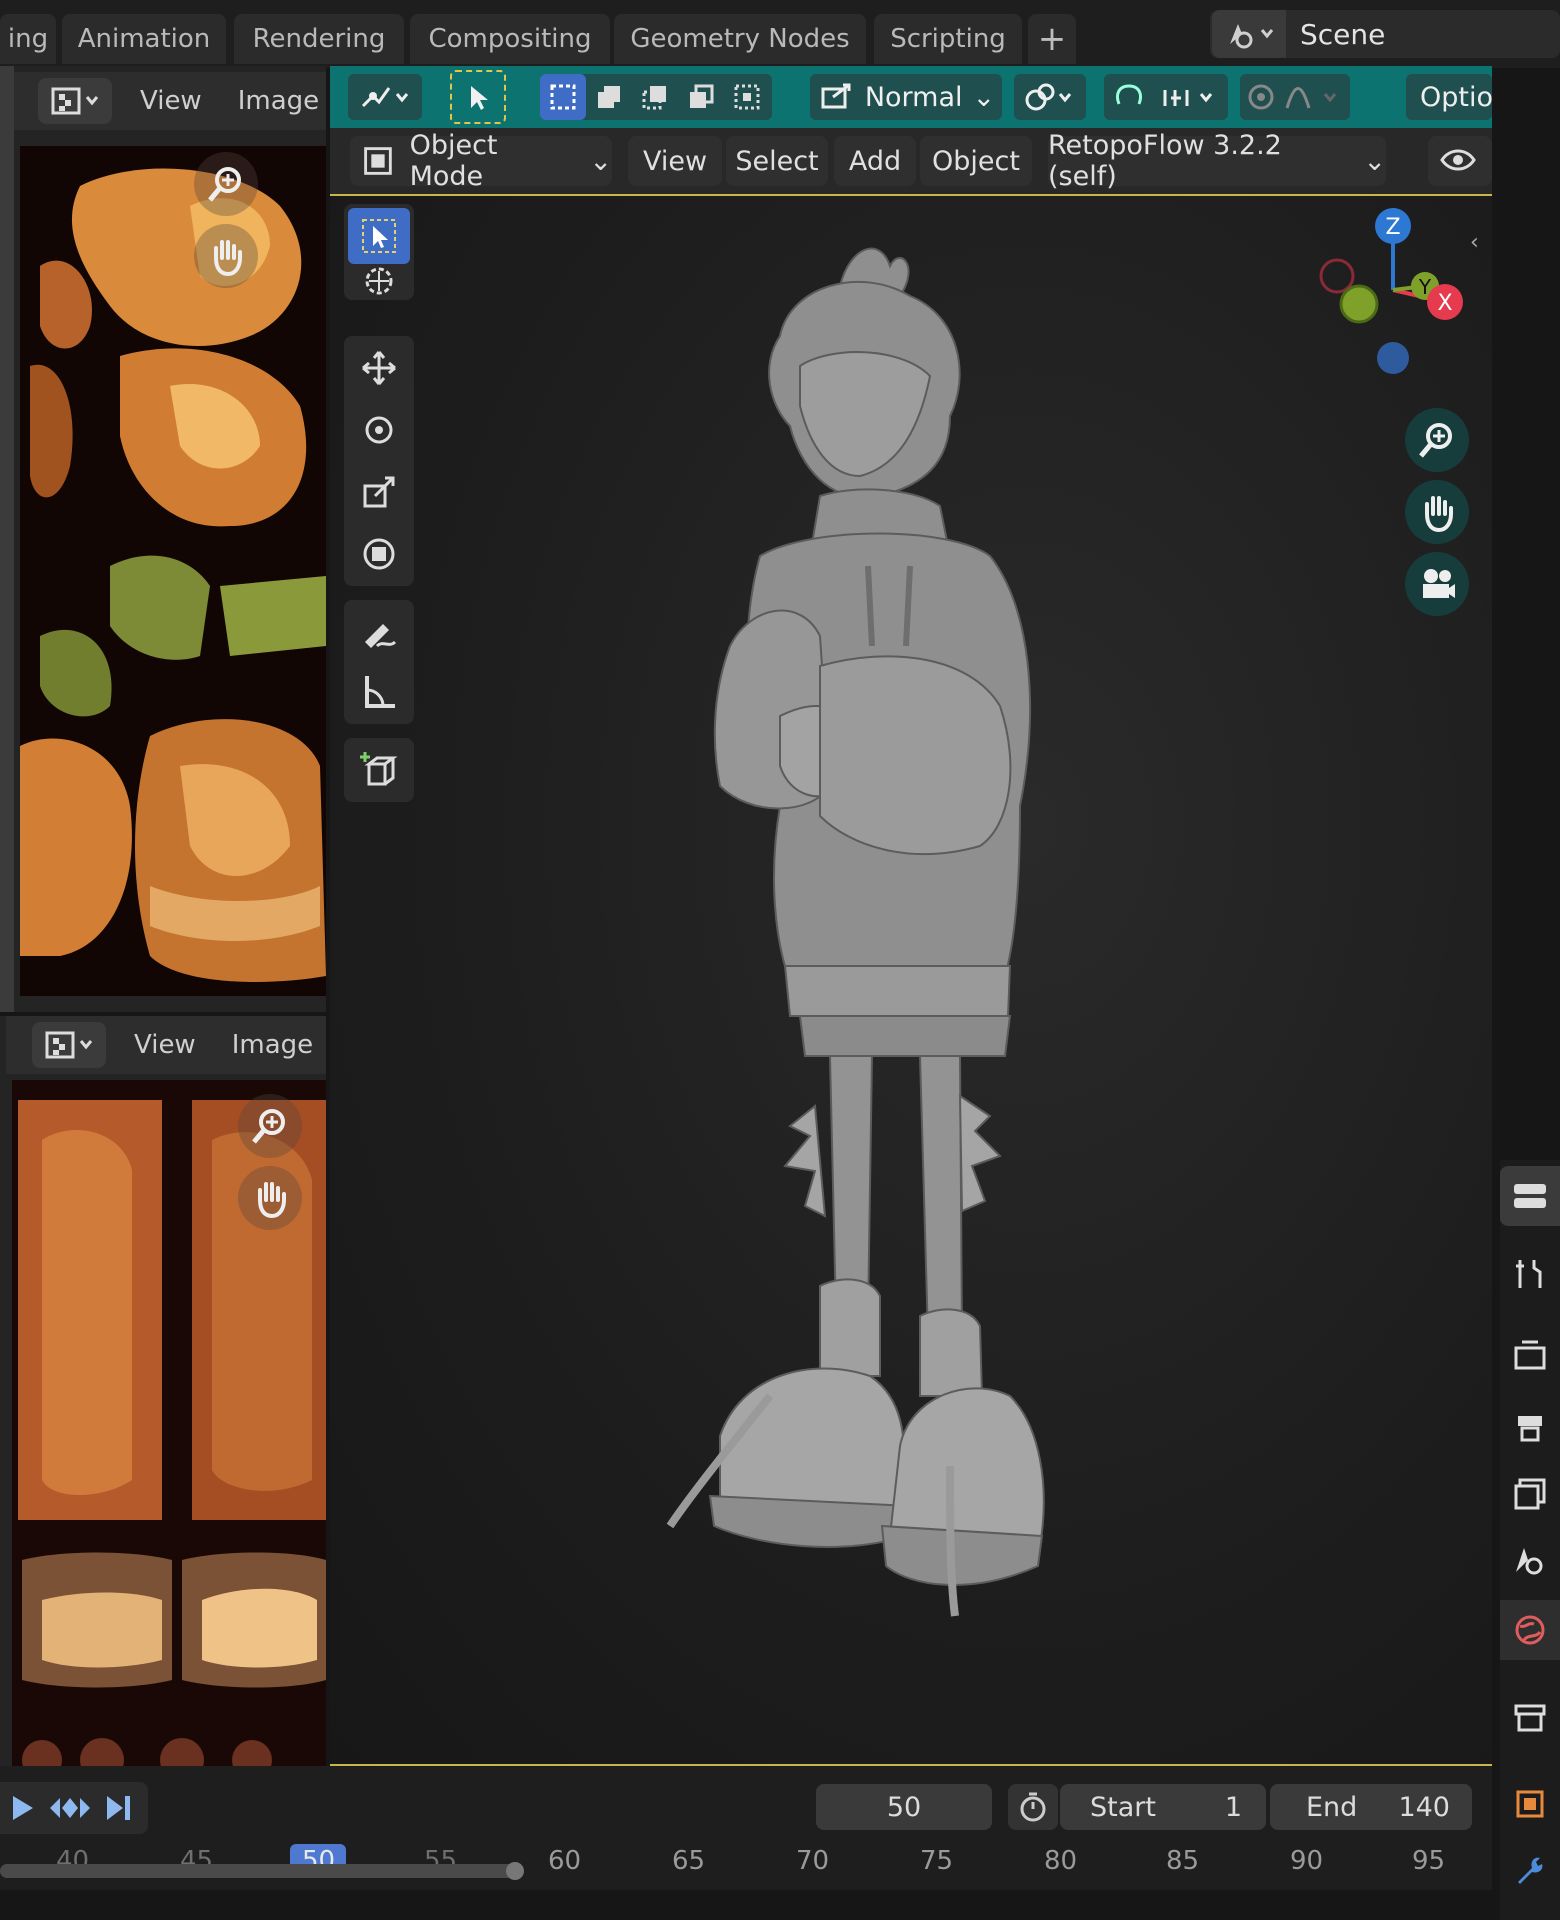 This screenshot has height=1920, width=1560. What do you see at coordinates (260, 1871) in the screenshot?
I see `timeline-scrollbar` at bounding box center [260, 1871].